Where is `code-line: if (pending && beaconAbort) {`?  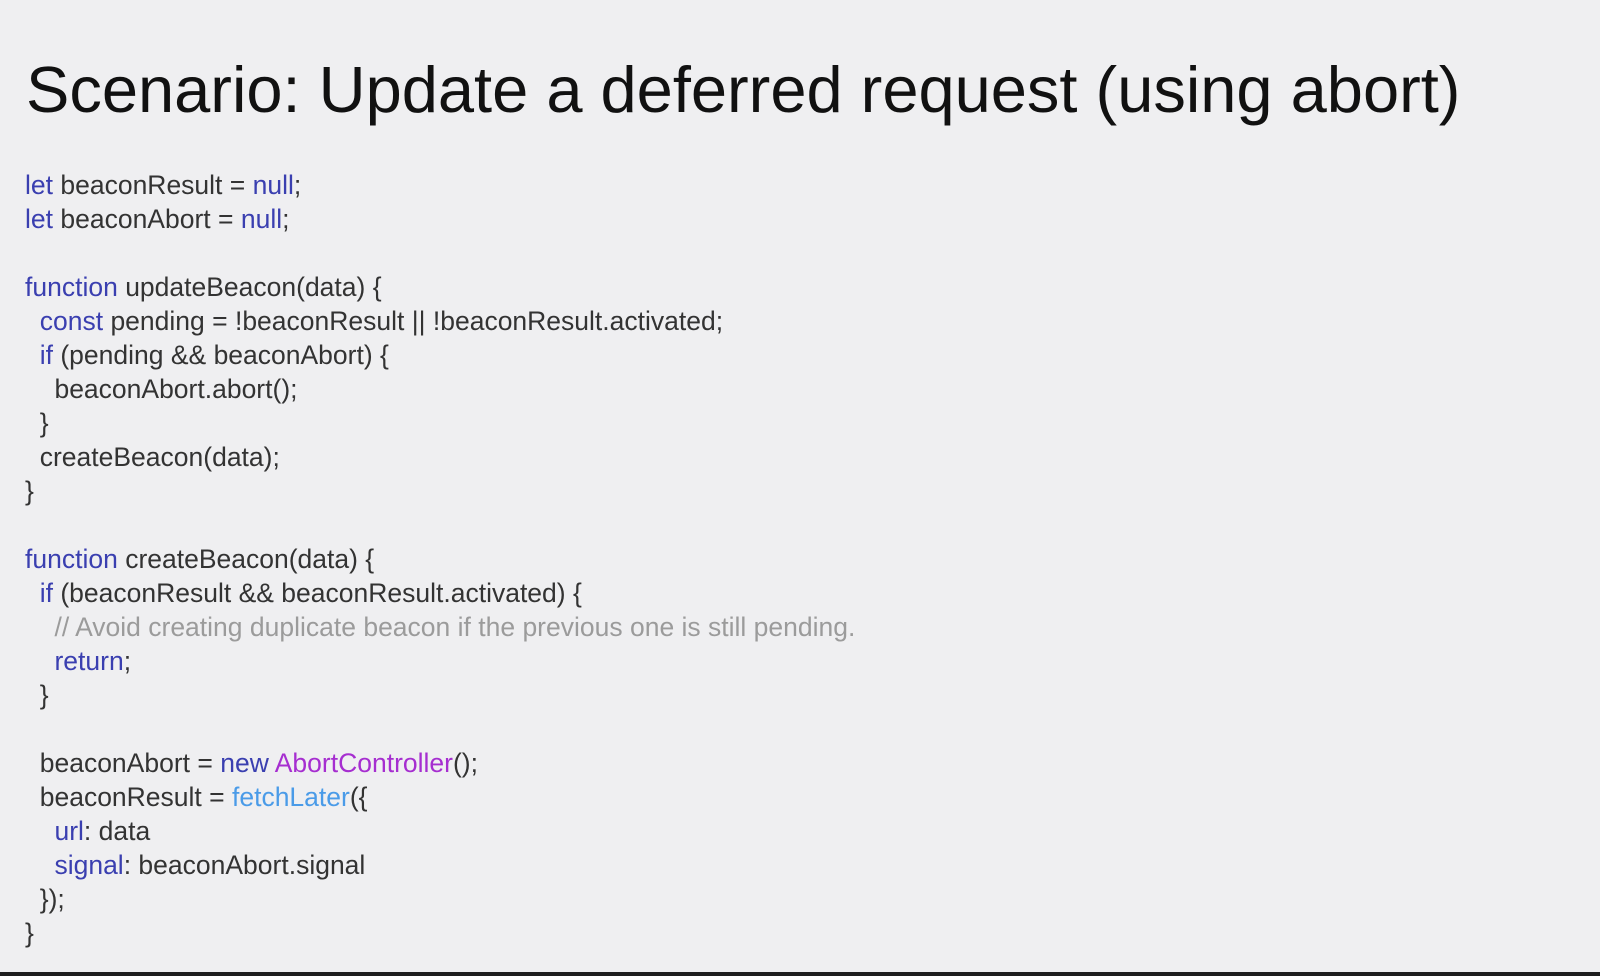 code-line: if (pending && beaconAbort) { is located at coordinates (440, 355).